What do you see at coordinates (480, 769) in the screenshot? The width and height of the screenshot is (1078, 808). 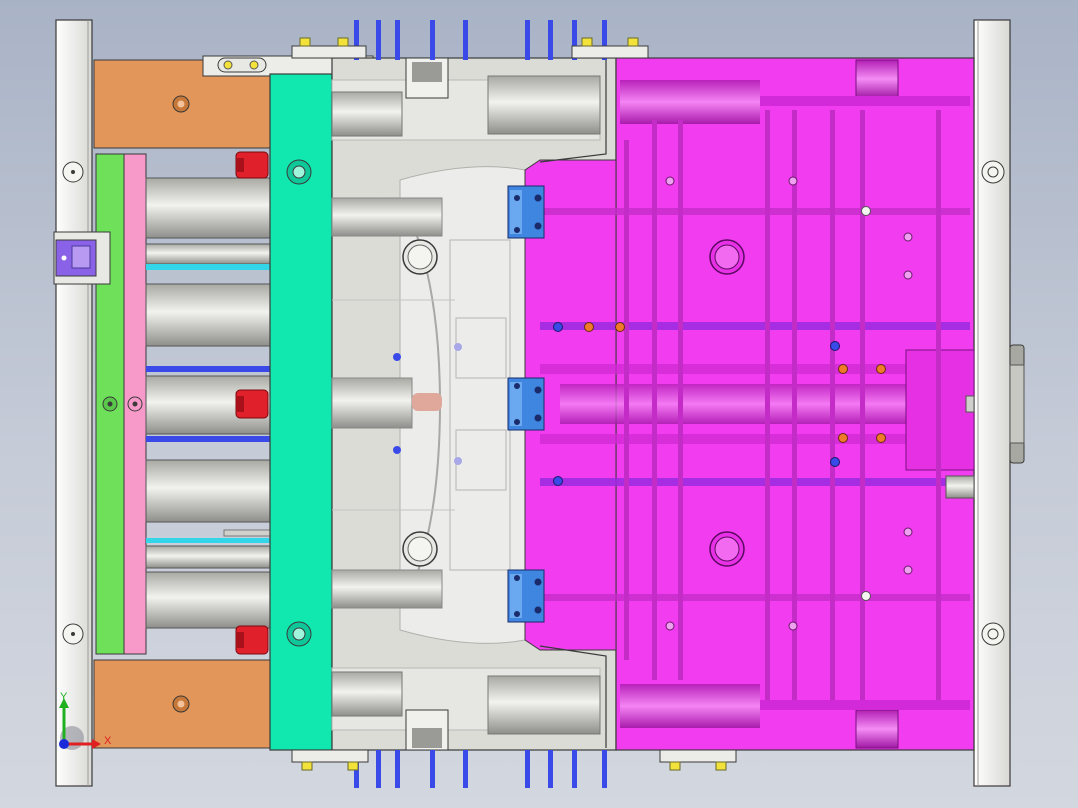 I see `bottom-cooling-pipes` at bounding box center [480, 769].